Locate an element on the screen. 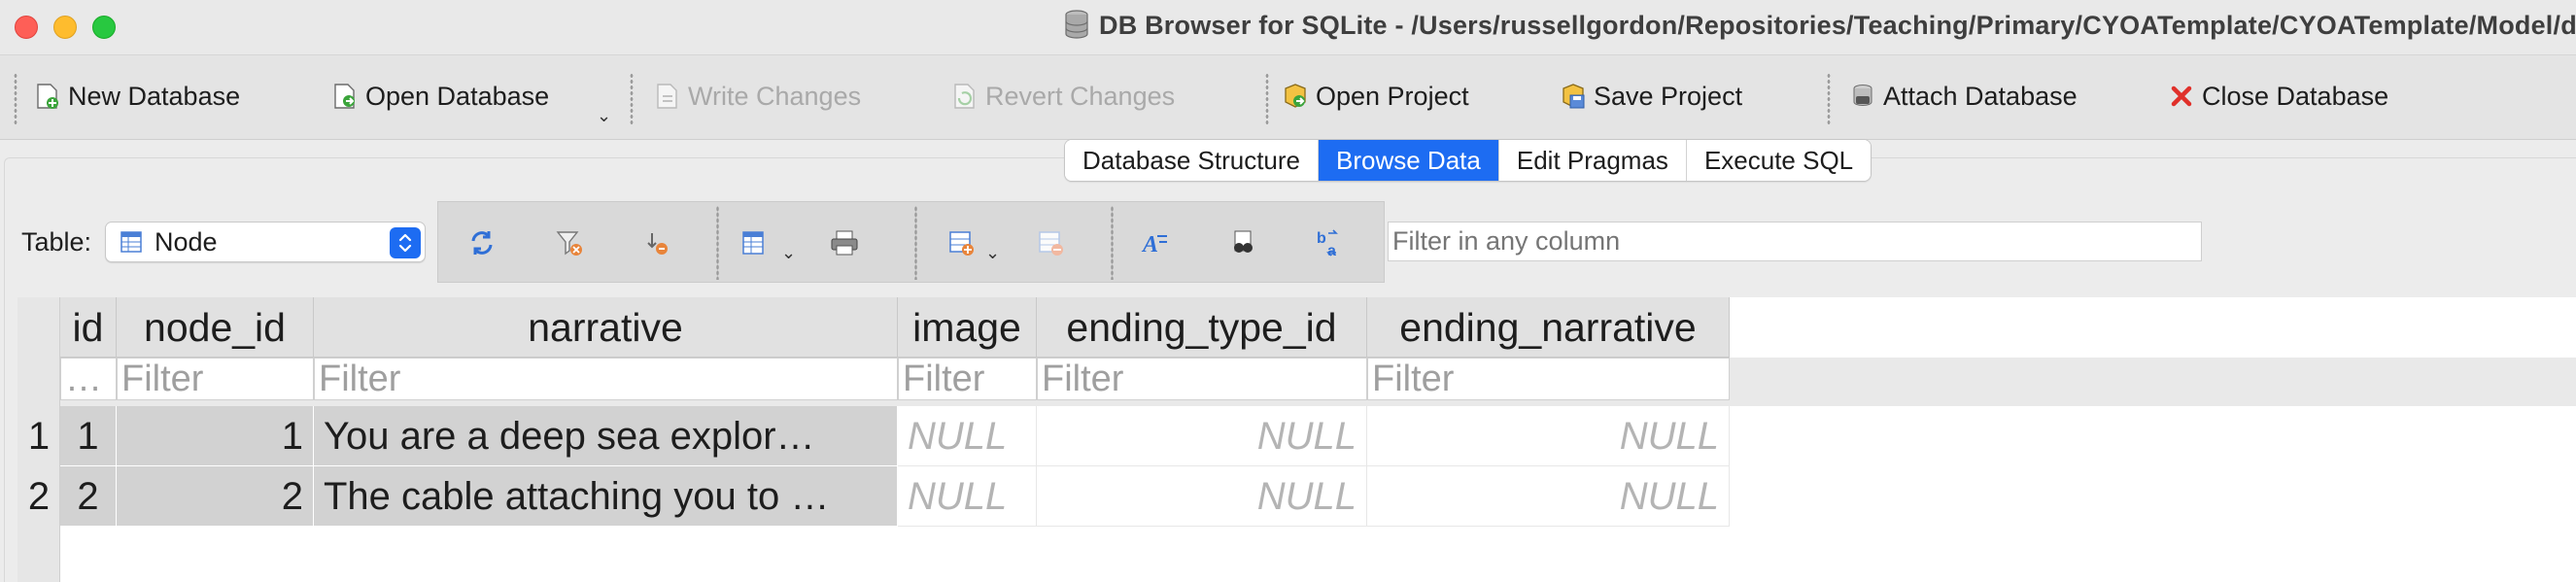 The width and height of the screenshot is (2576, 582). print-button is located at coordinates (844, 242).